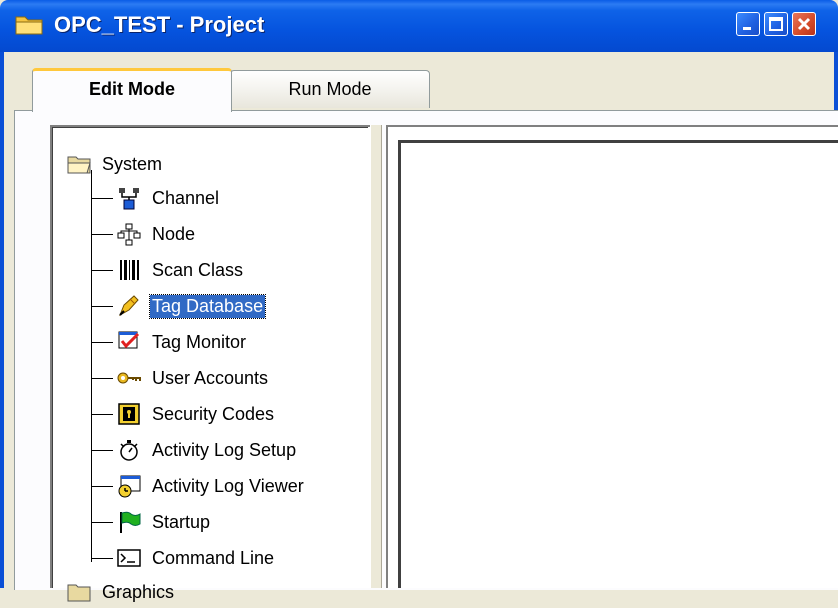 Image resolution: width=838 pixels, height=608 pixels. Describe the element at coordinates (174, 233) in the screenshot. I see `tree-label: Node` at that location.